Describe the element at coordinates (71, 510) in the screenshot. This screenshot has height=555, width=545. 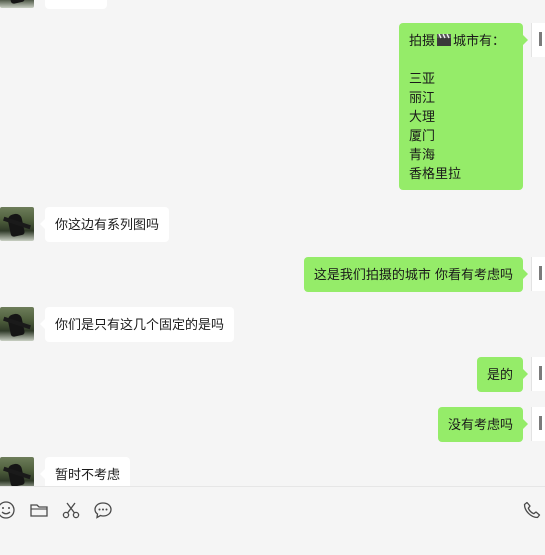
I see `scissors-icon` at that location.